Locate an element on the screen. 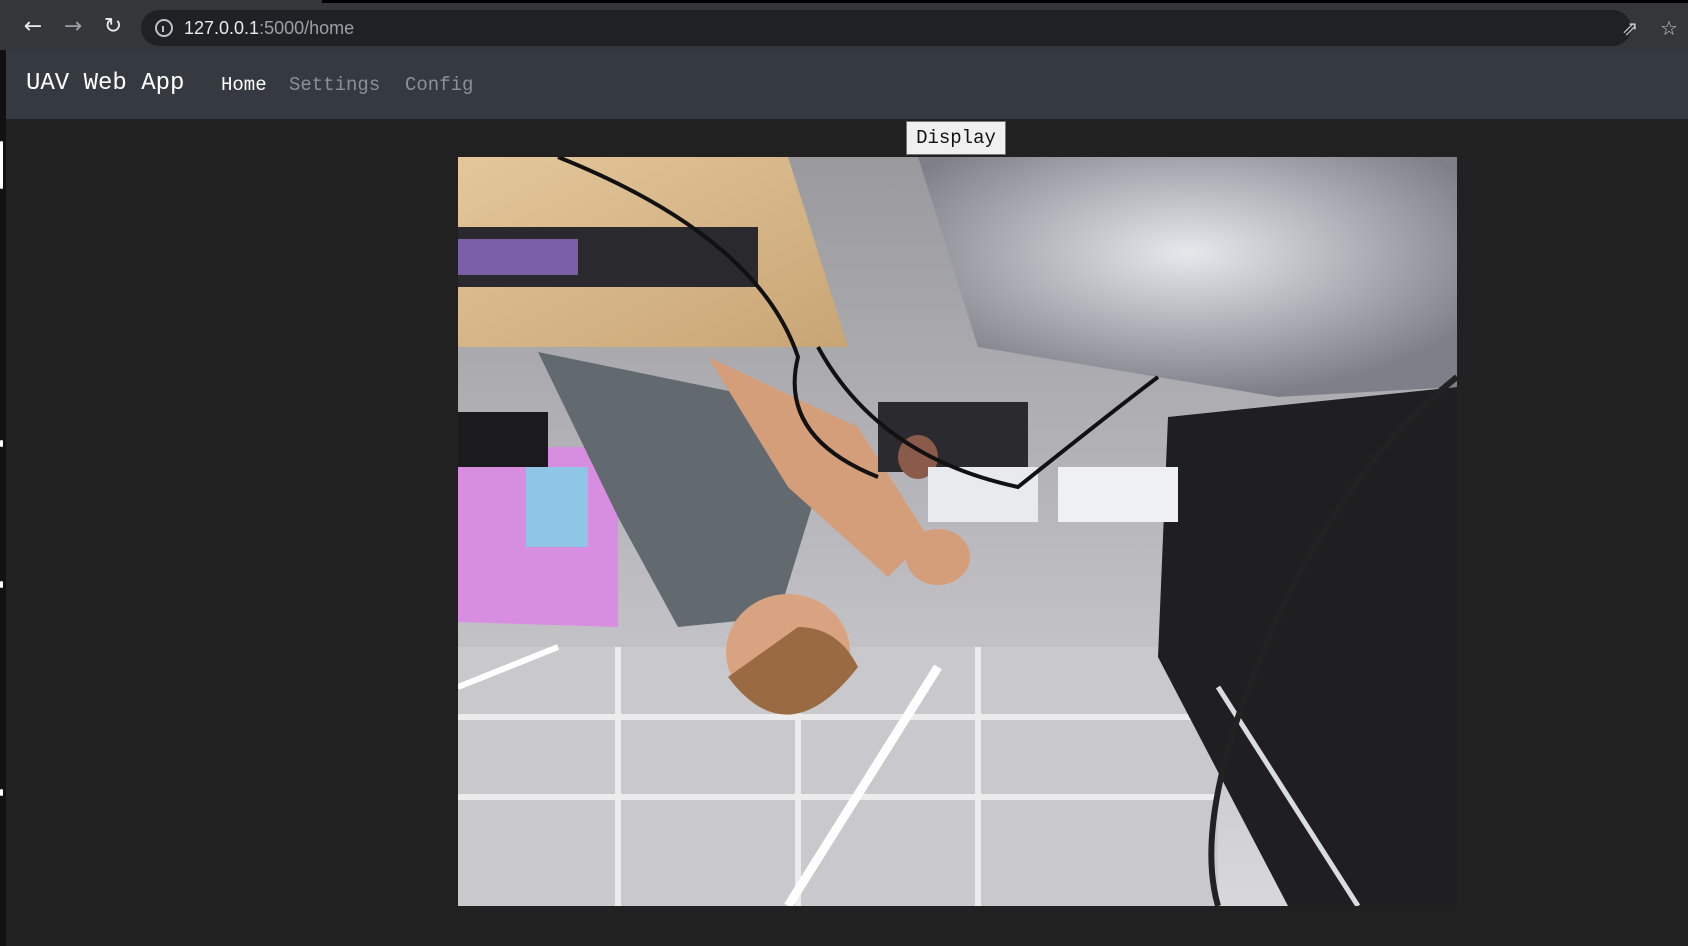 The image size is (1688, 946). share-icon: ⇗ is located at coordinates (1630, 28).